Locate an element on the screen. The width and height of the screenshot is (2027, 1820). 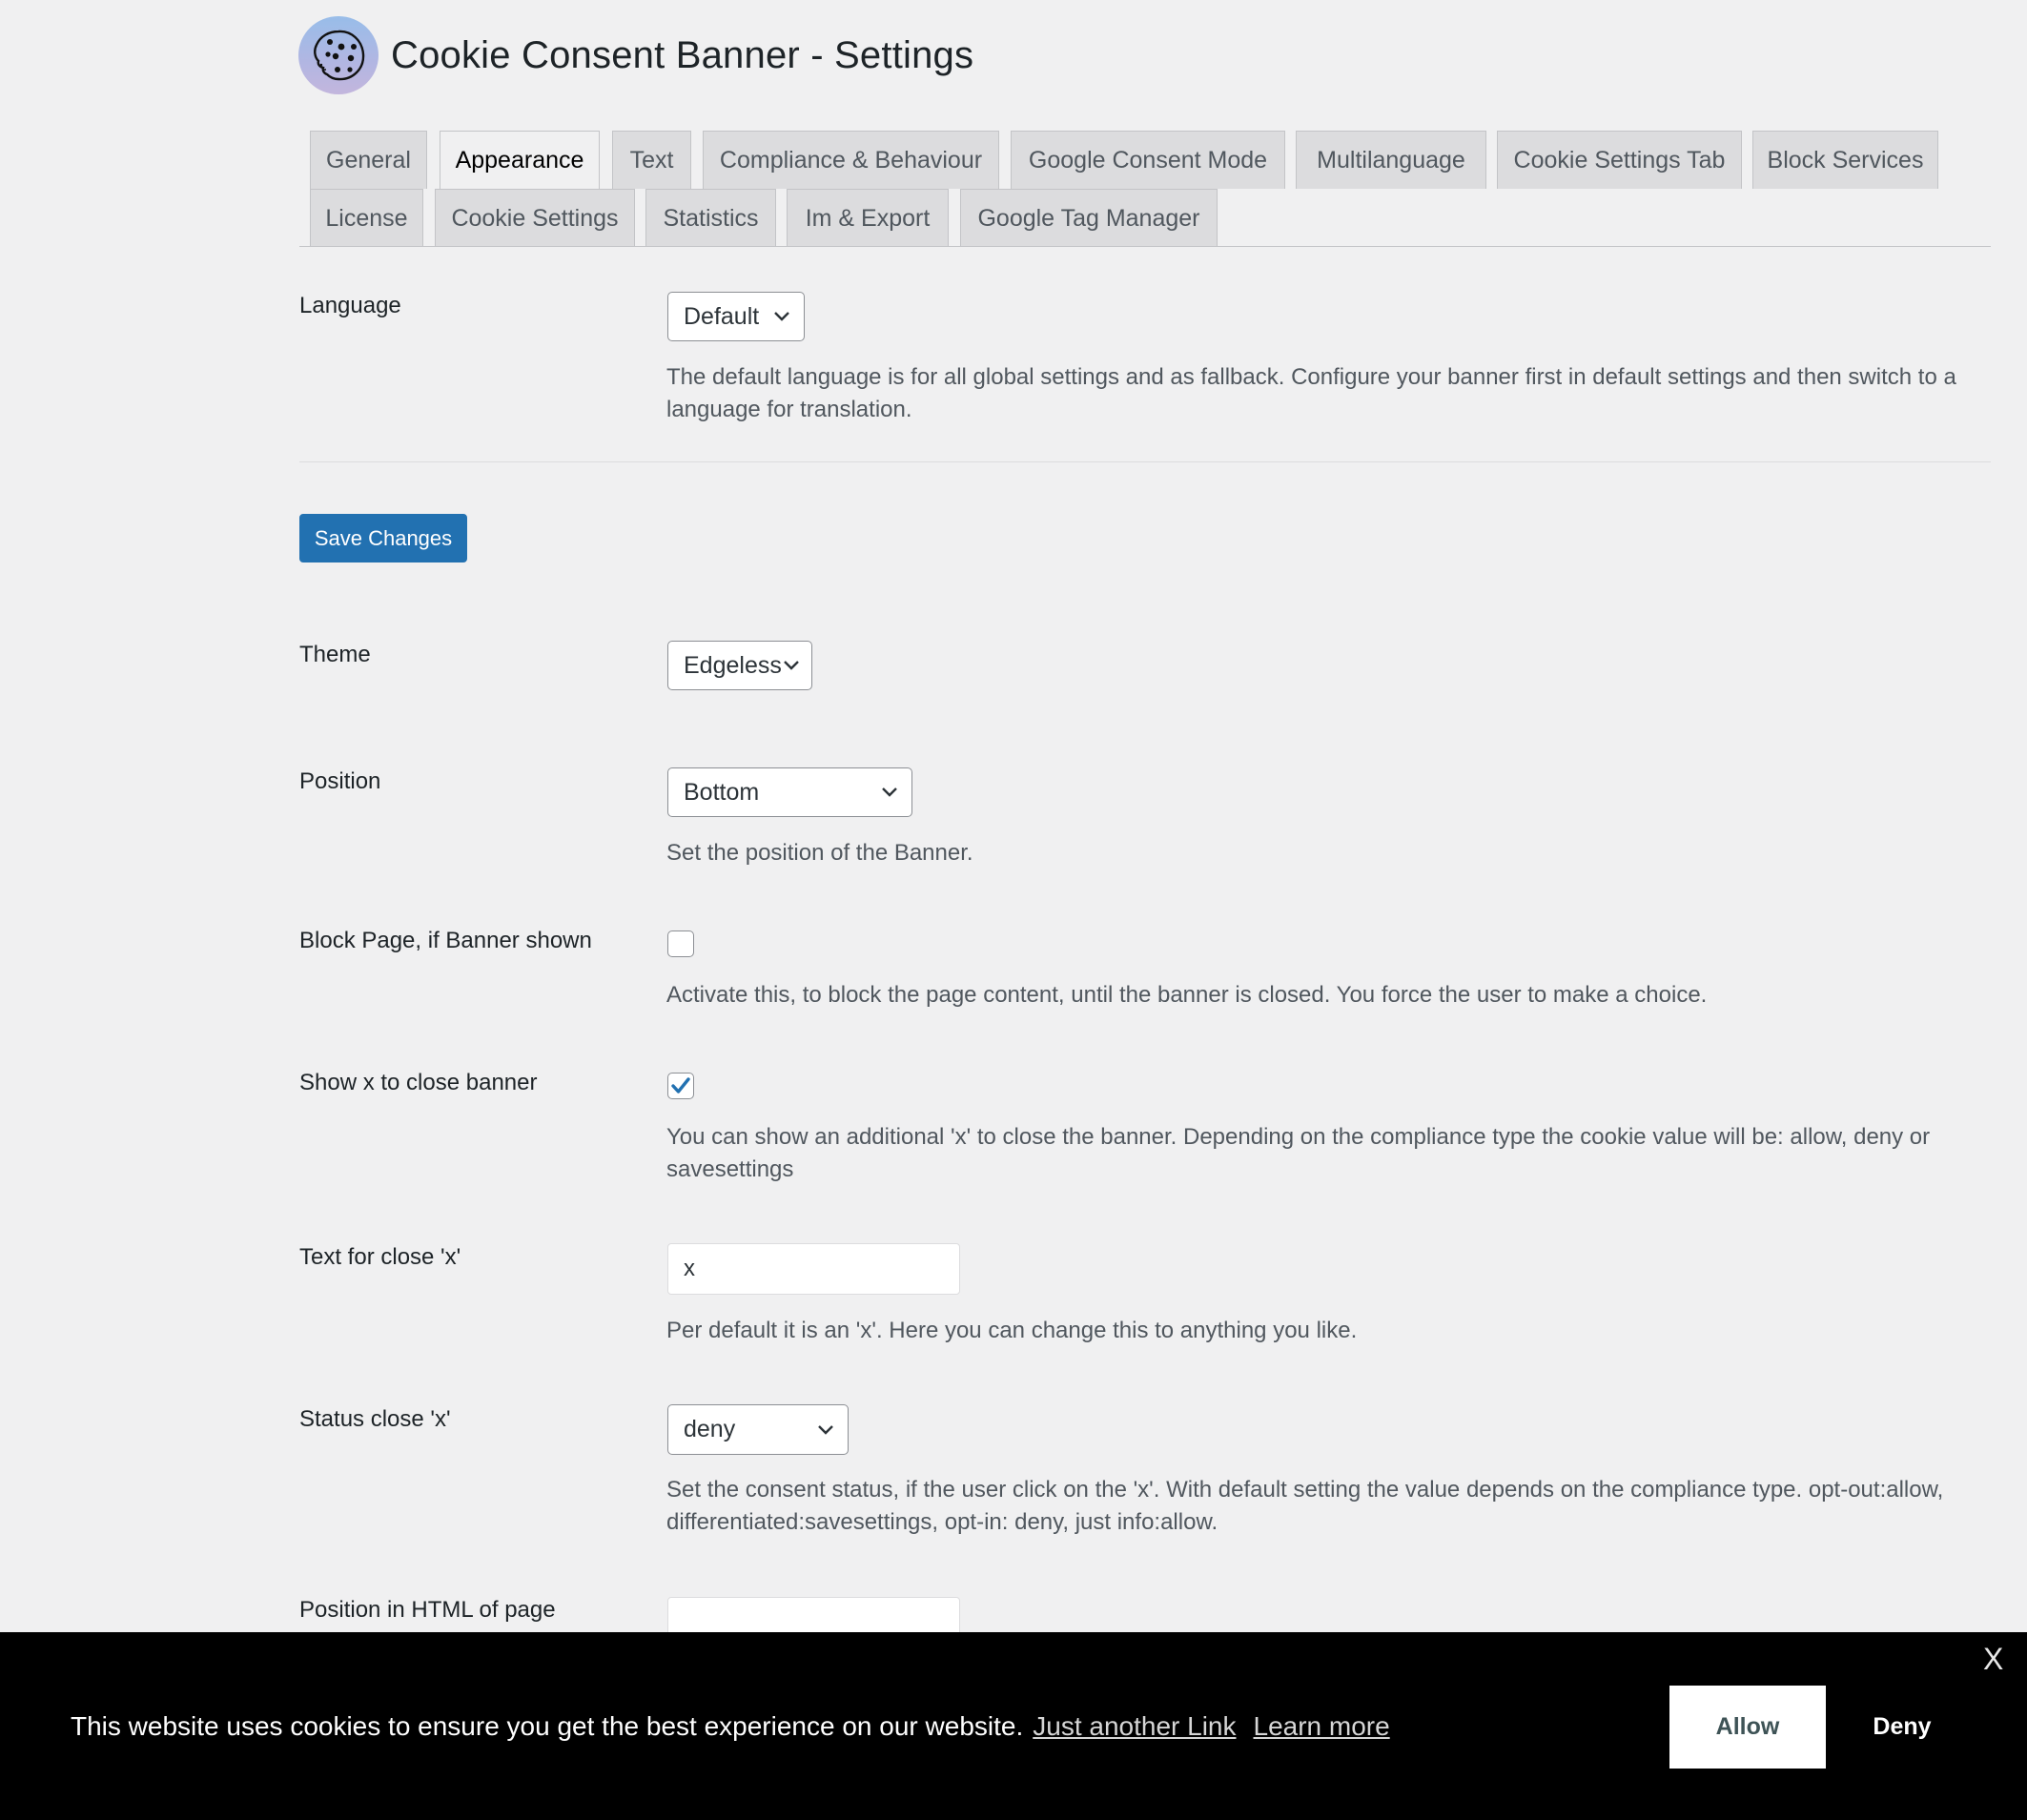
status-close-select-value: deny is located at coordinates (710, 1429).